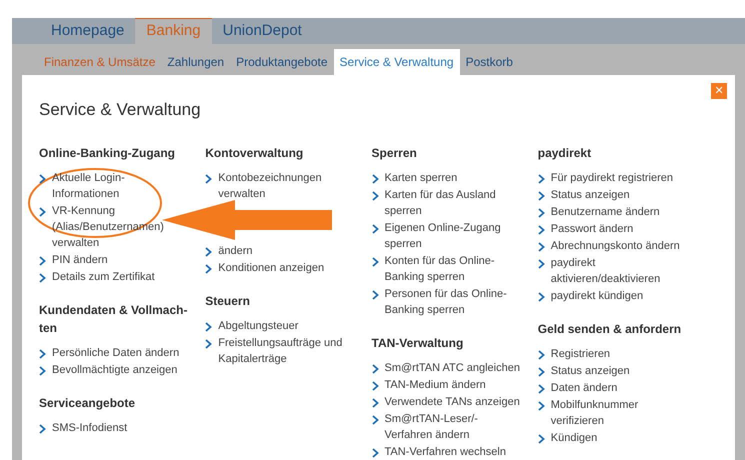 This screenshot has width=745, height=460. Describe the element at coordinates (282, 61) in the screenshot. I see `sub-tab: Produktangebote` at that location.